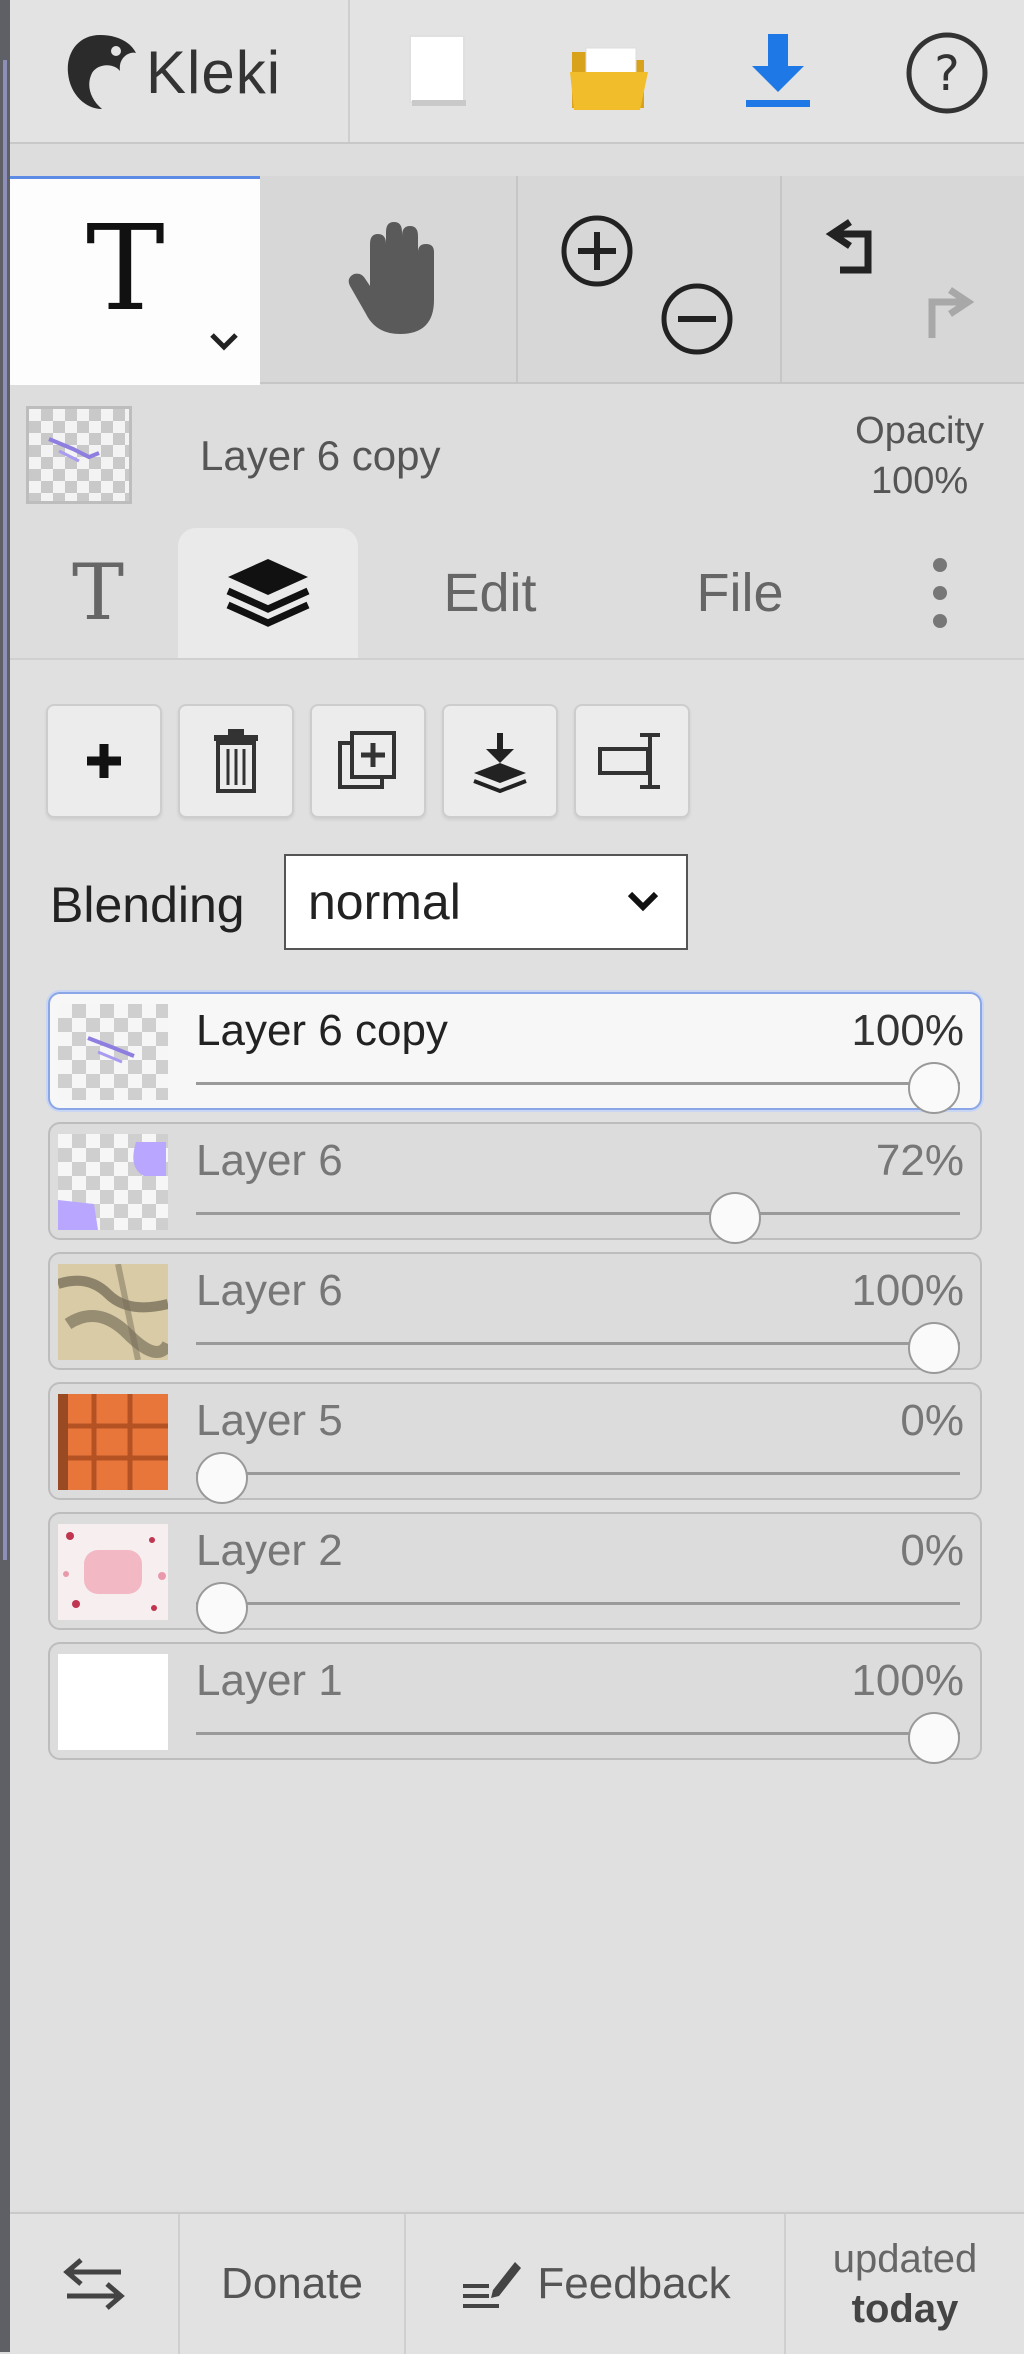  What do you see at coordinates (517, 449) in the screenshot?
I see `current-layer-info: Layer 6 copy Opacity 100%` at bounding box center [517, 449].